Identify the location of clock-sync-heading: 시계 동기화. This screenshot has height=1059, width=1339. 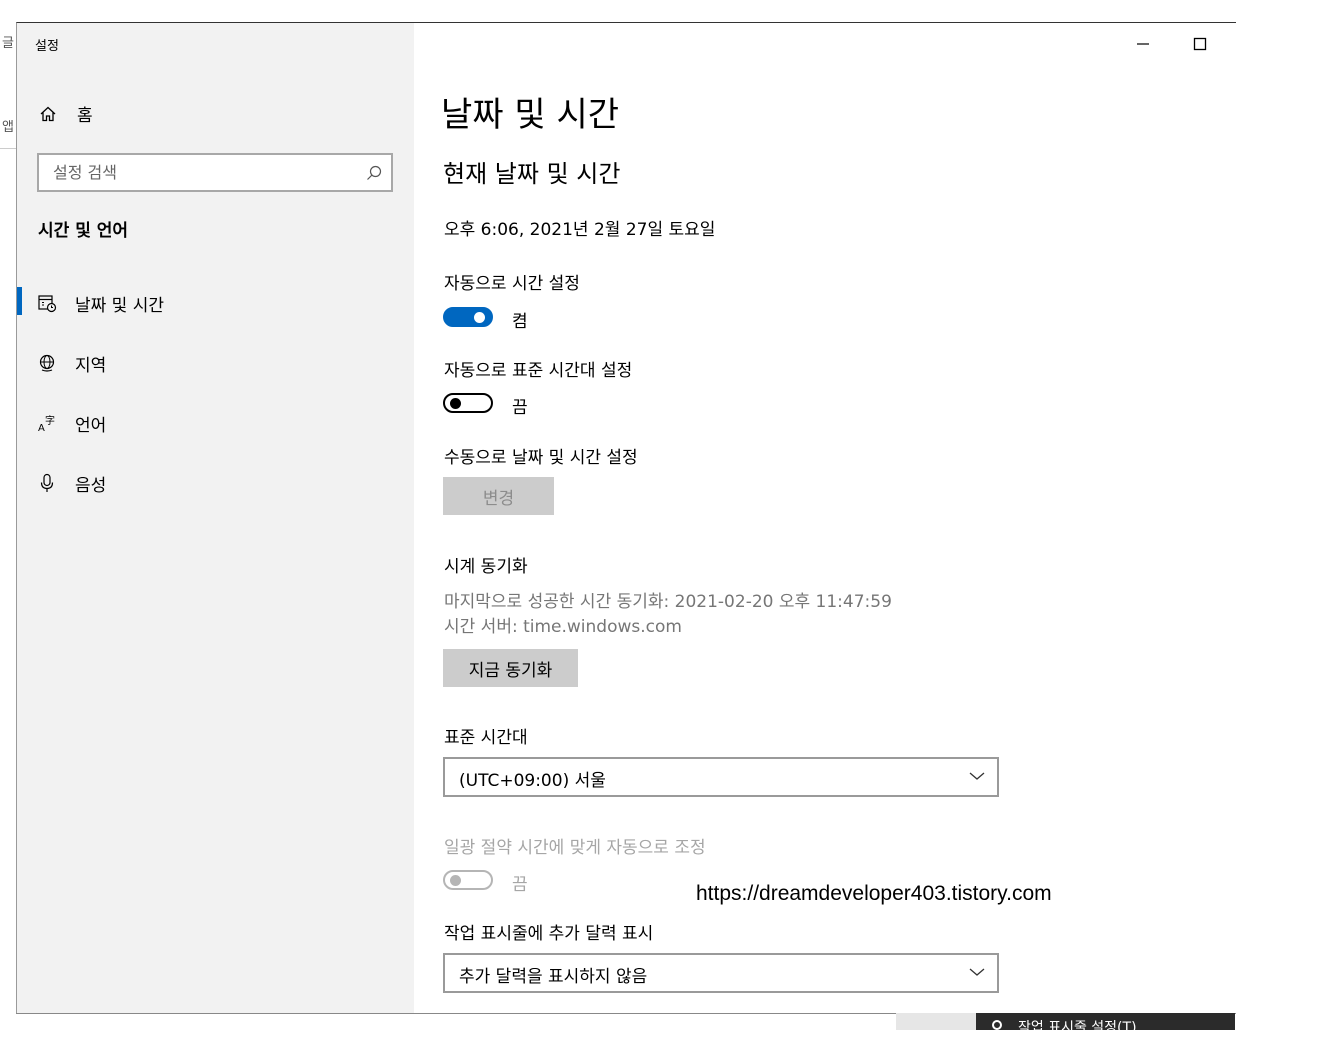
(486, 567).